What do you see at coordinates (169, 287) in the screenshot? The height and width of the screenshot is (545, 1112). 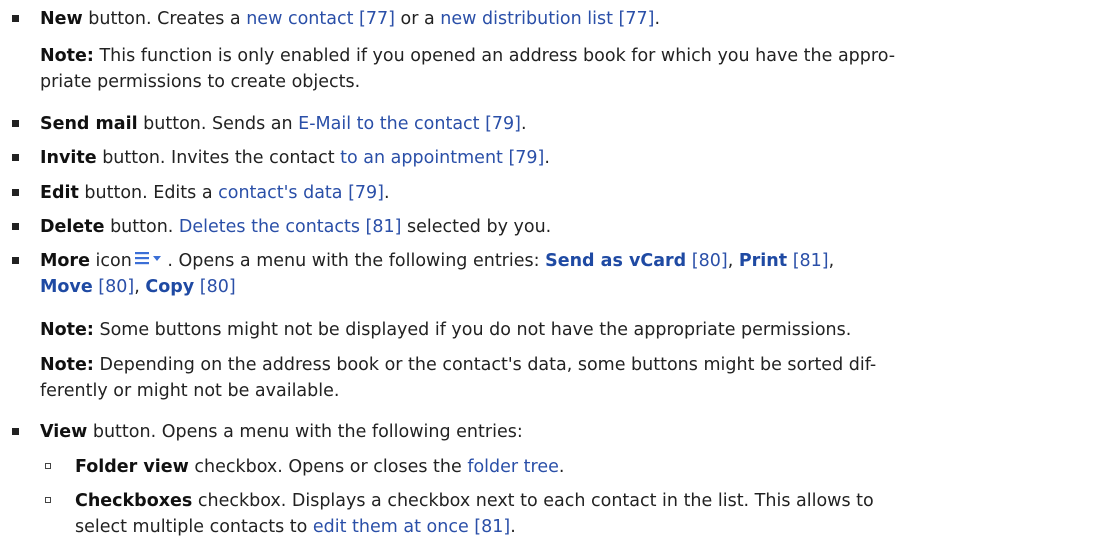 I see `link-copy: Copy` at bounding box center [169, 287].